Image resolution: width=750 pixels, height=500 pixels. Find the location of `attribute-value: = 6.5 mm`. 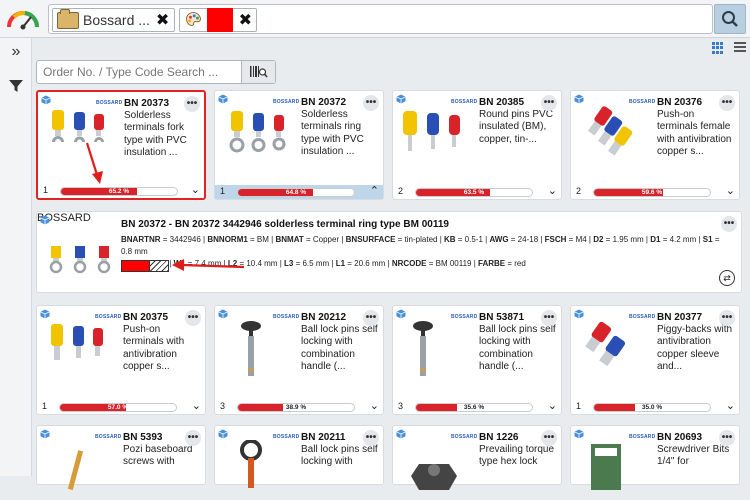

attribute-value: = 6.5 mm is located at coordinates (311, 263).